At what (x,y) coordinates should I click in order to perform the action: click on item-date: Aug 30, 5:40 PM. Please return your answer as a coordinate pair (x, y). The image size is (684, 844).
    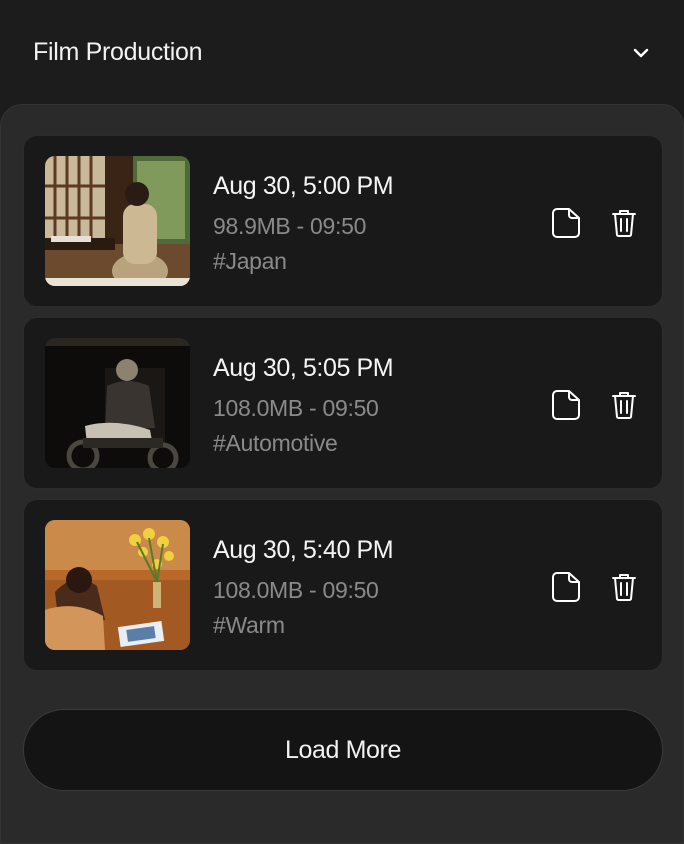
    Looking at the image, I should click on (303, 550).